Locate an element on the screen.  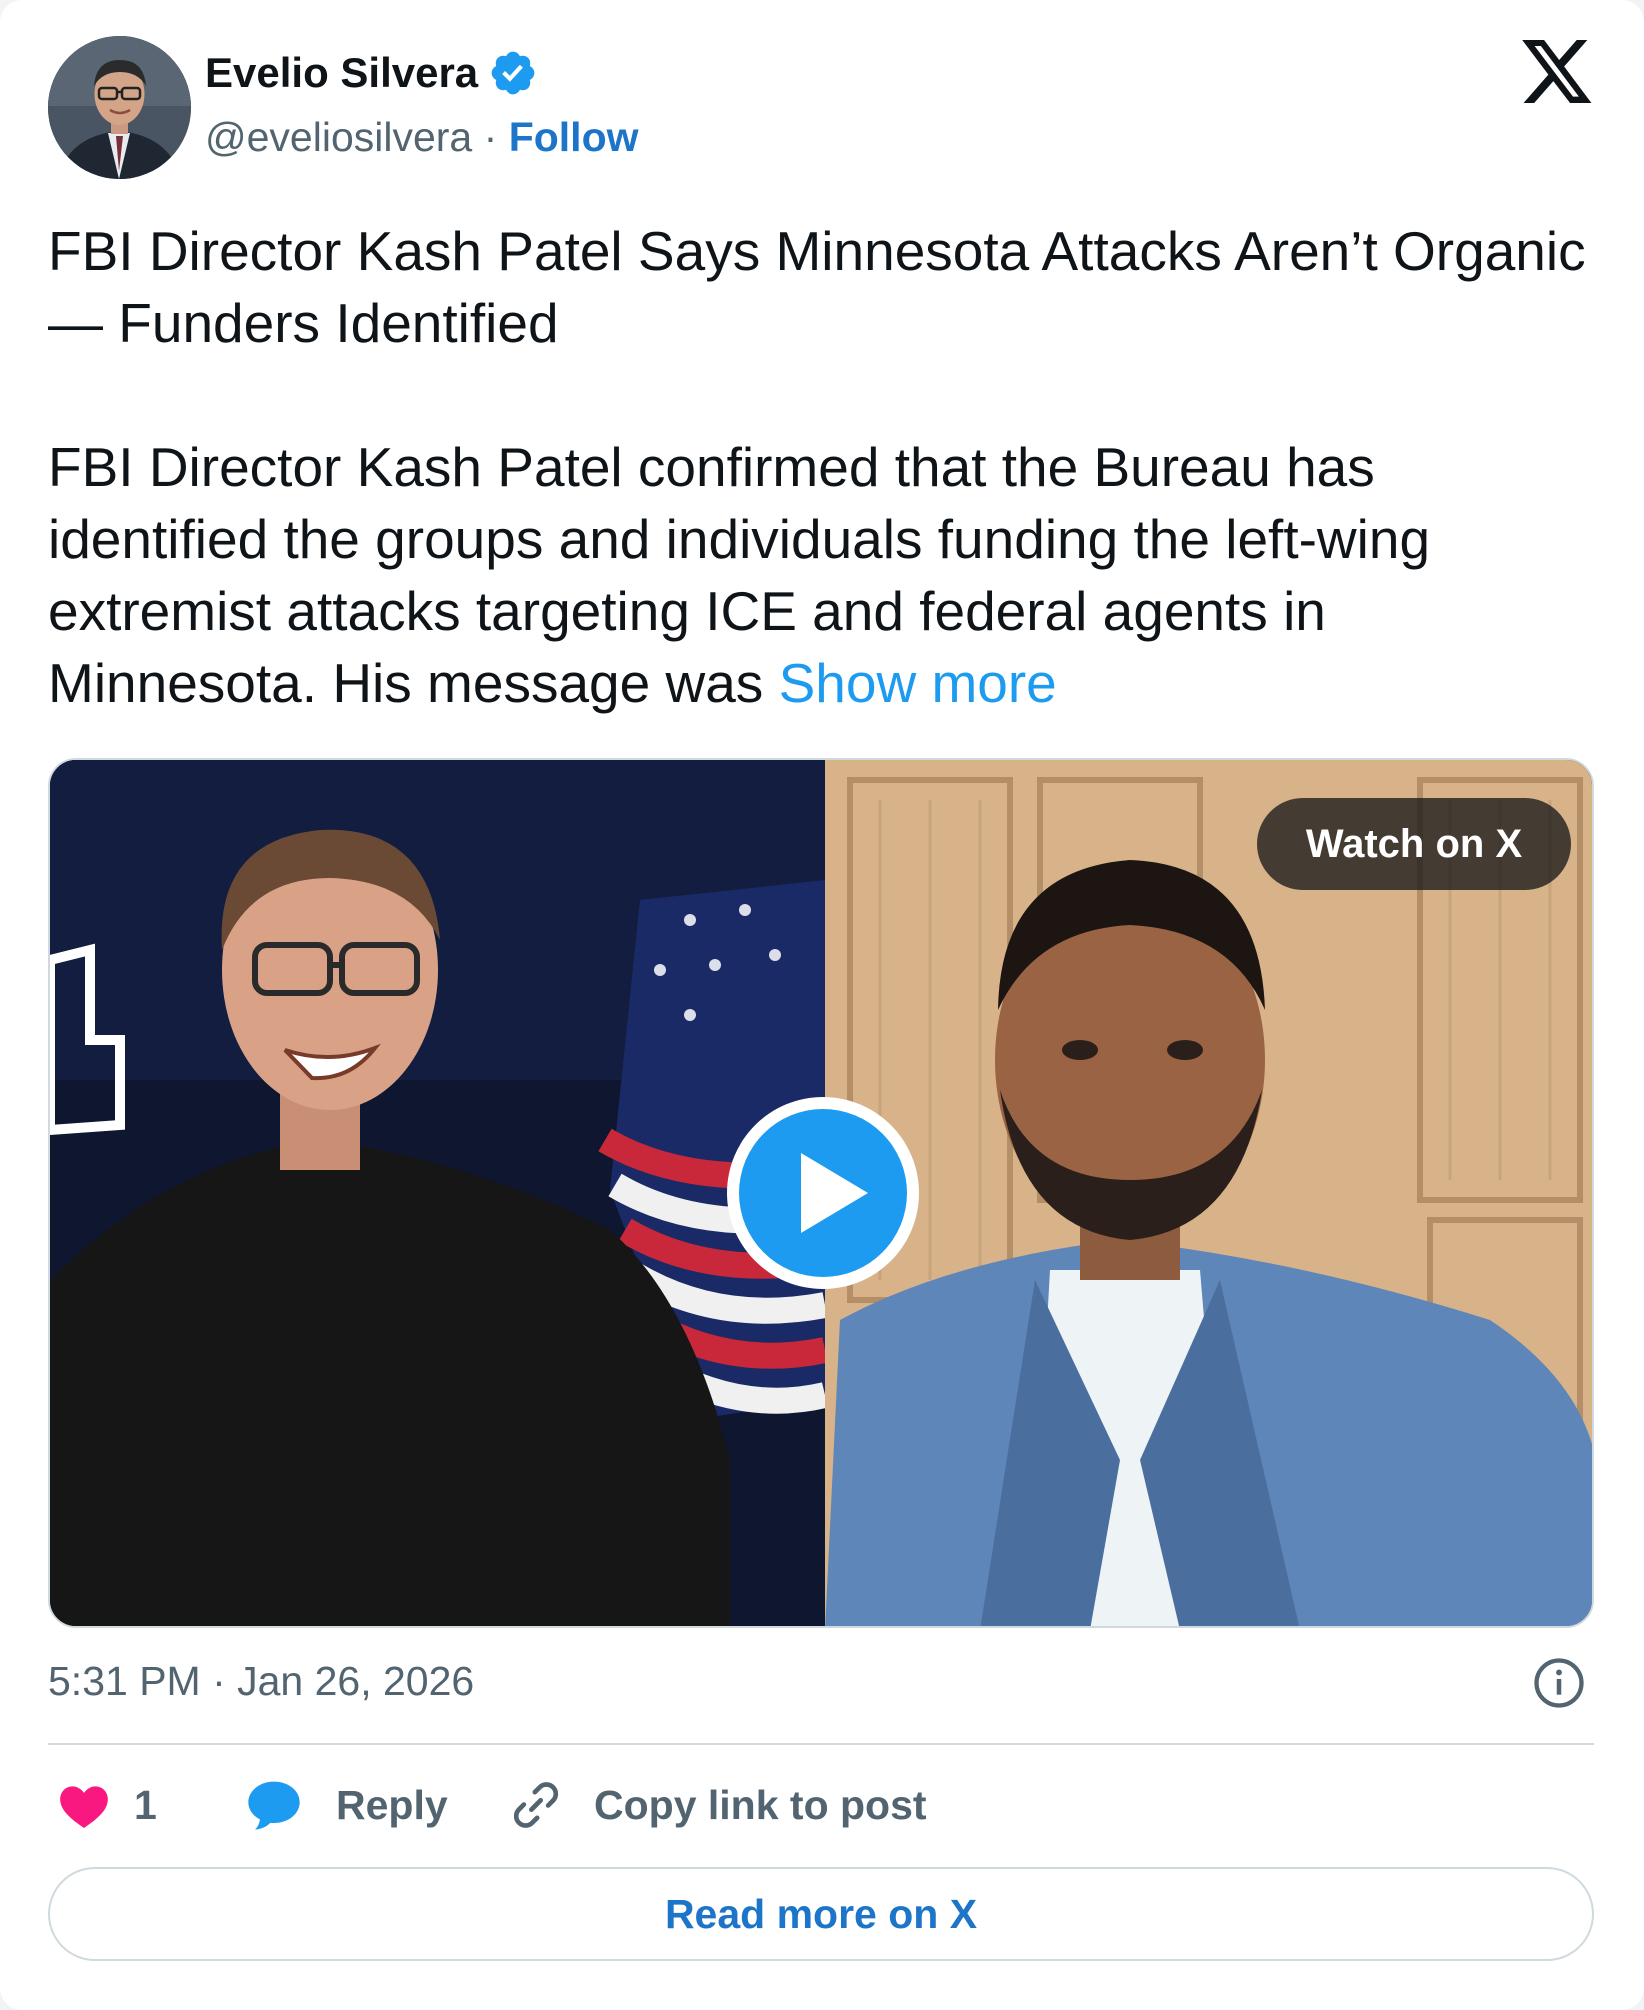
author-handle: @eveliosilvera is located at coordinates (338, 137).